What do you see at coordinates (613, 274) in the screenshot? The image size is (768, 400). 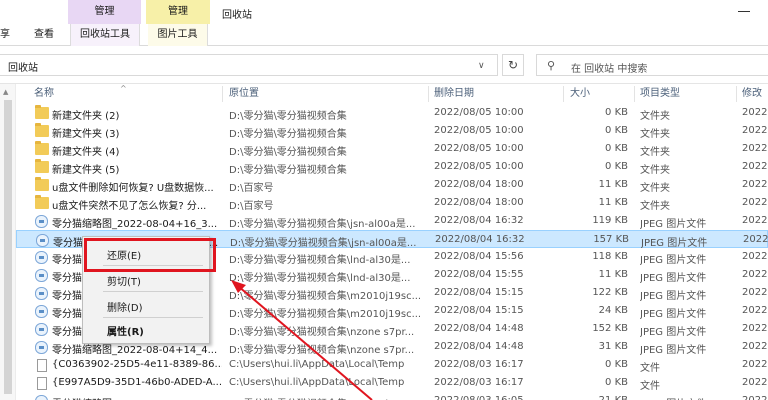 I see `file-size: 11 KB` at bounding box center [613, 274].